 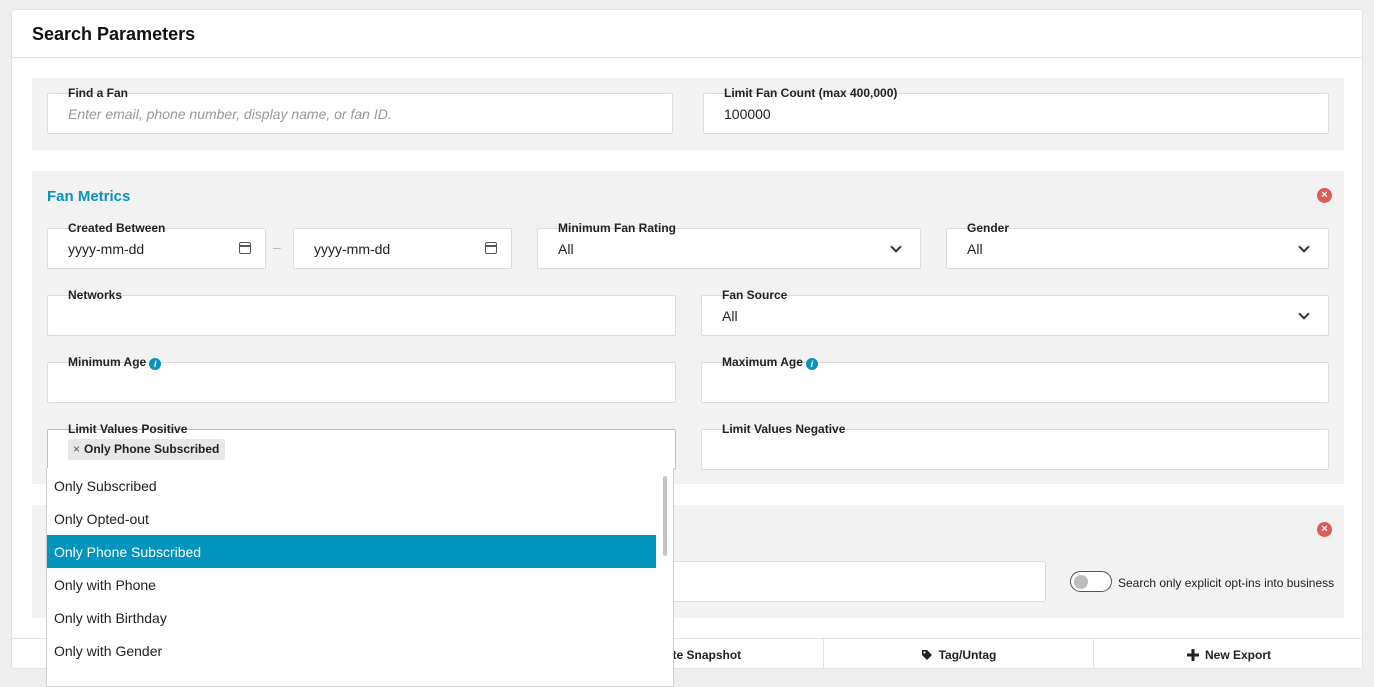 I want to click on min-fan-rating-value: All, so click(x=566, y=249).